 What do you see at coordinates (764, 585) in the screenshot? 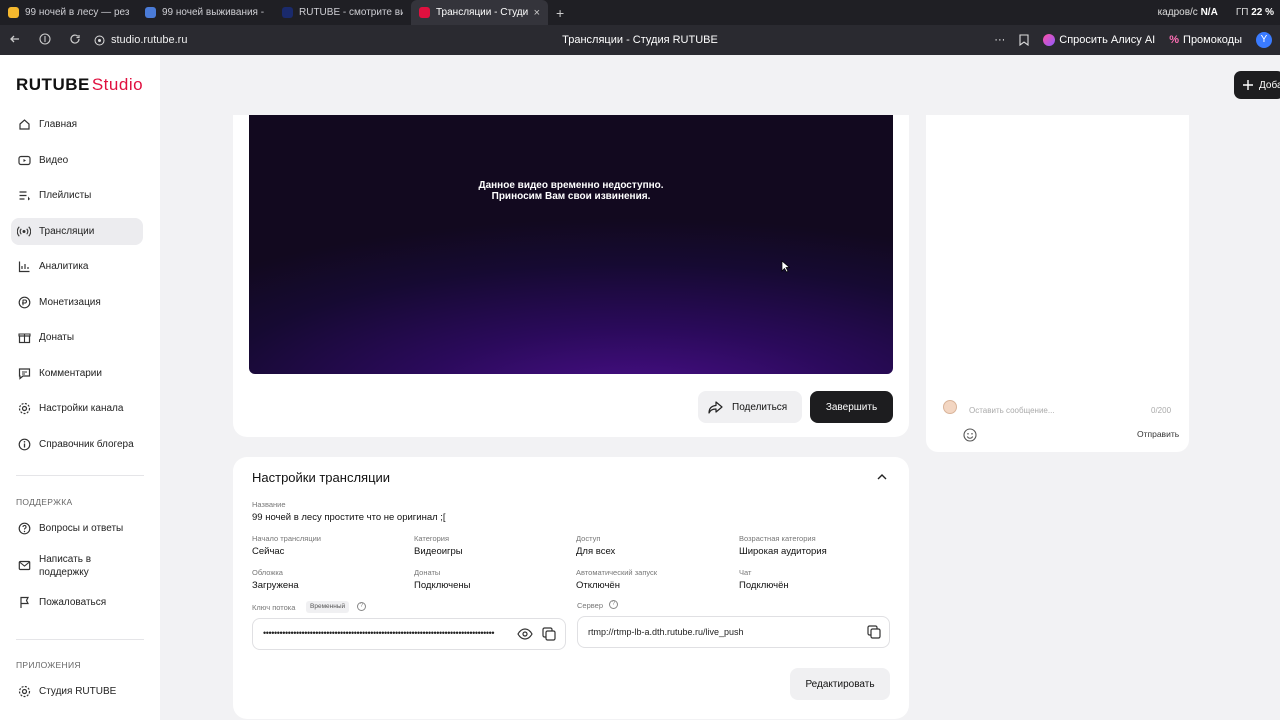
I see `chat-value: Подключён` at bounding box center [764, 585].